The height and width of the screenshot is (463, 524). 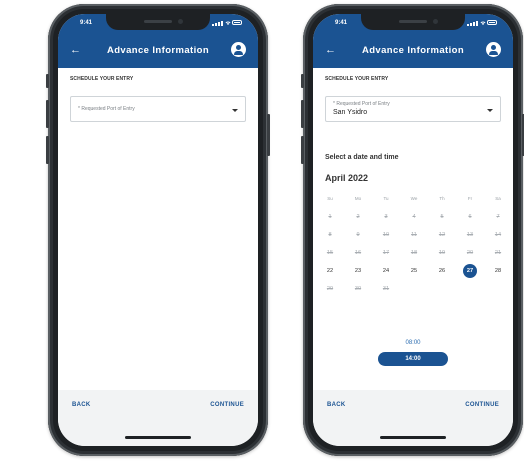 I want to click on calendar-day: 12, so click(x=442, y=235).